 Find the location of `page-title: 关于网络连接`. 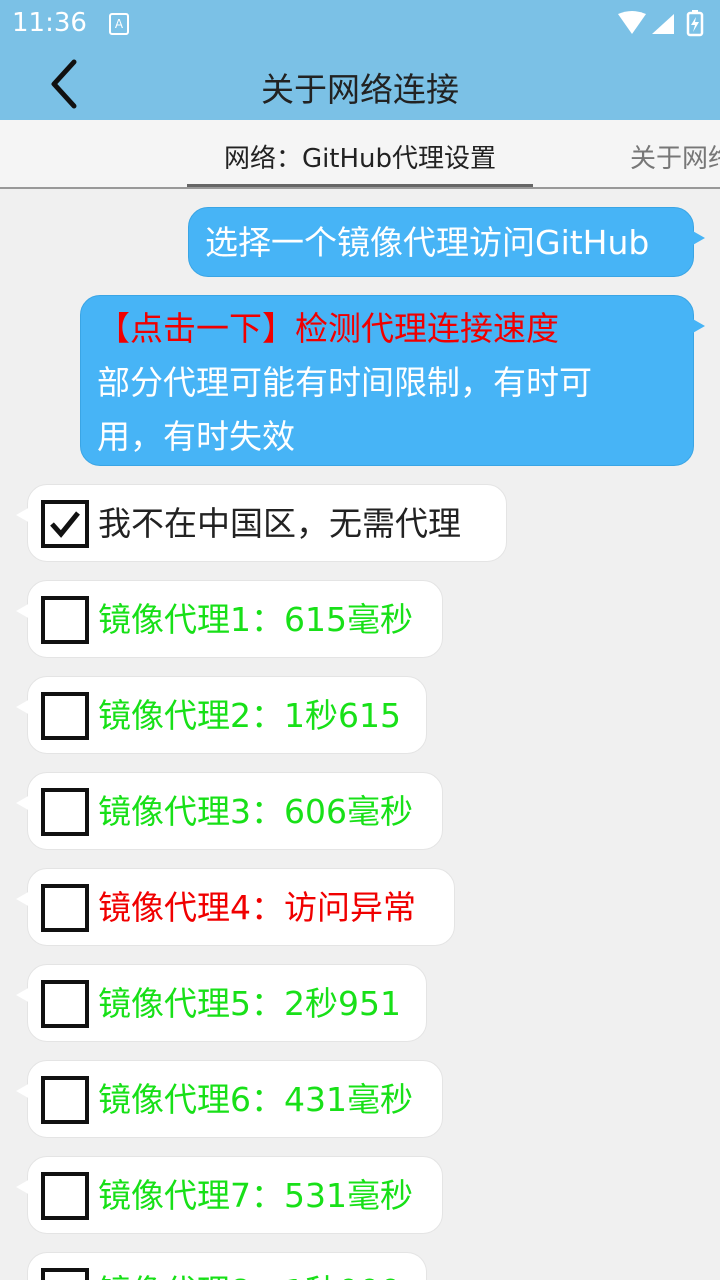

page-title: 关于网络连接 is located at coordinates (360, 89).